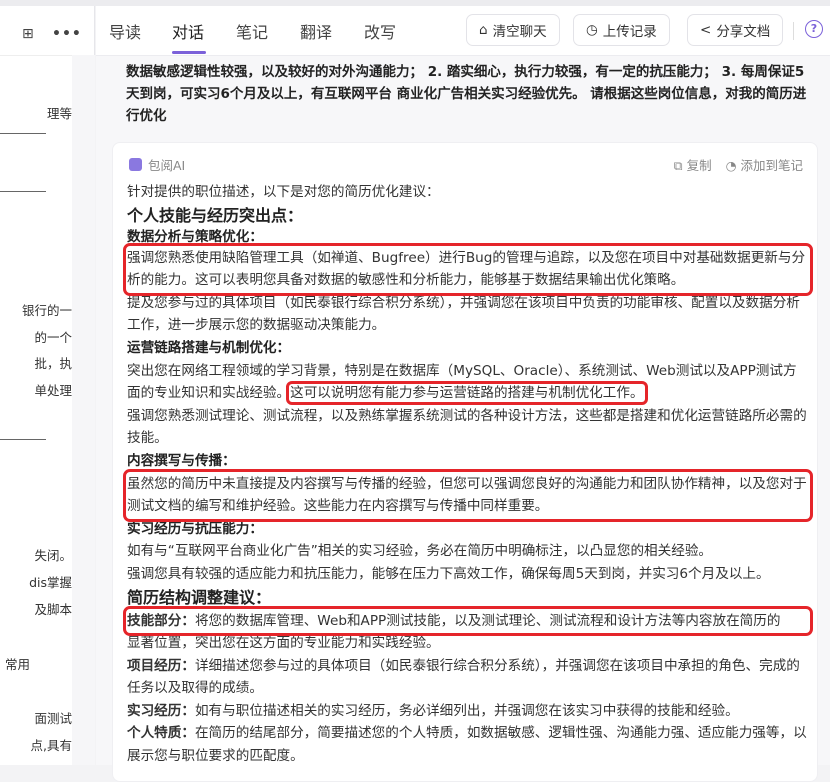 Image resolution: width=830 pixels, height=782 pixels. I want to click on bot-label: 包阅AI, so click(157, 164).